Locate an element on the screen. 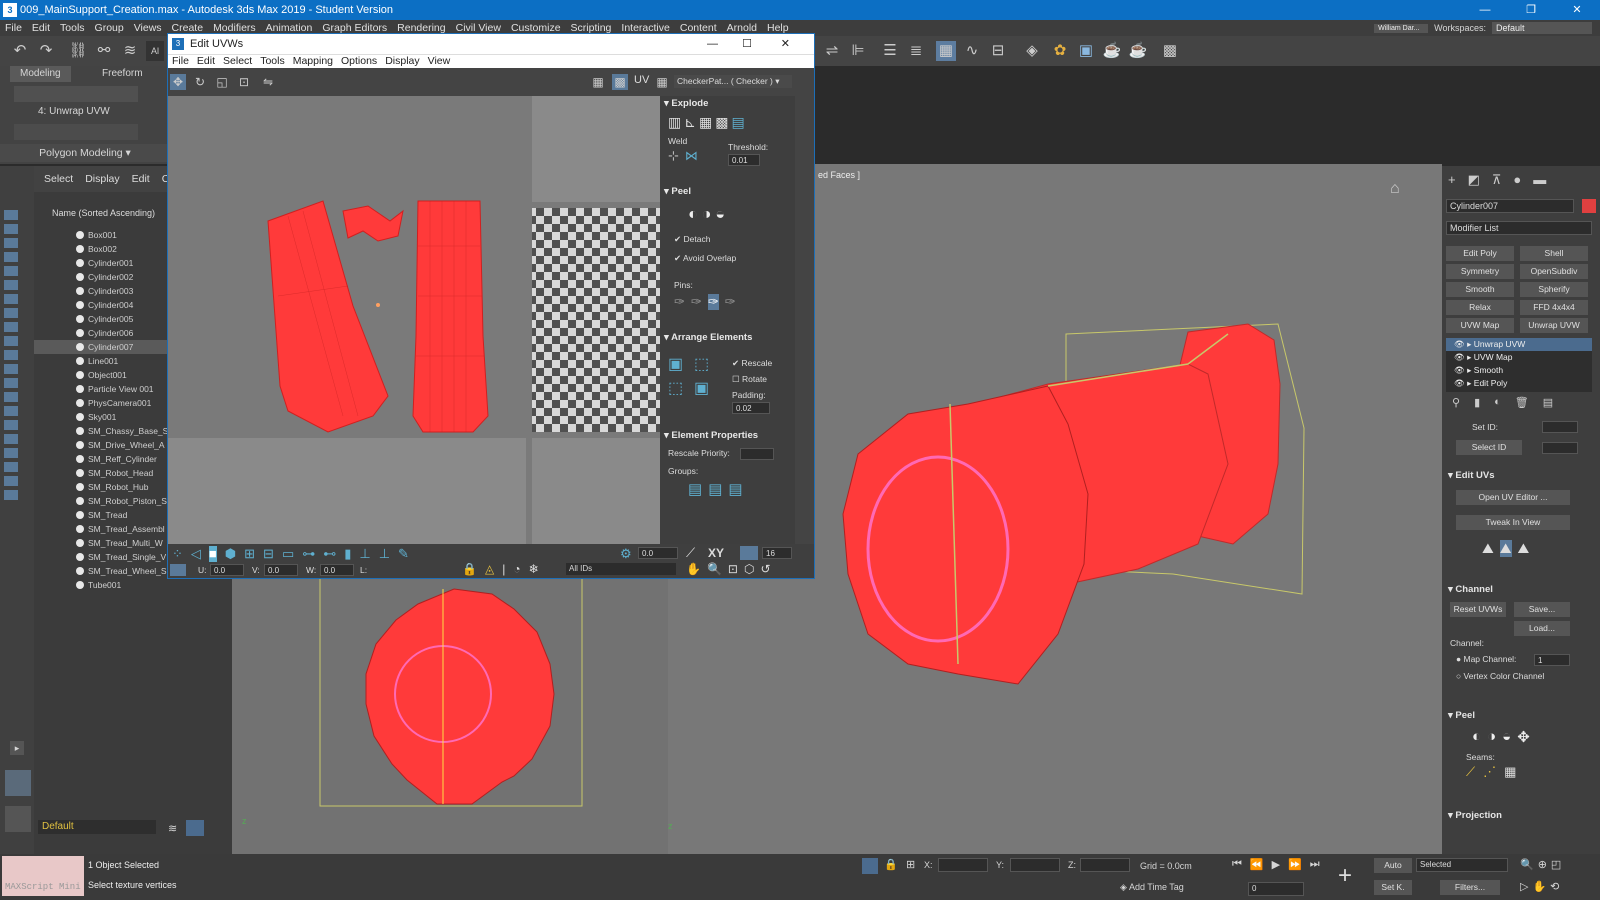  render-setup-icon: ✿ is located at coordinates (1060, 51).